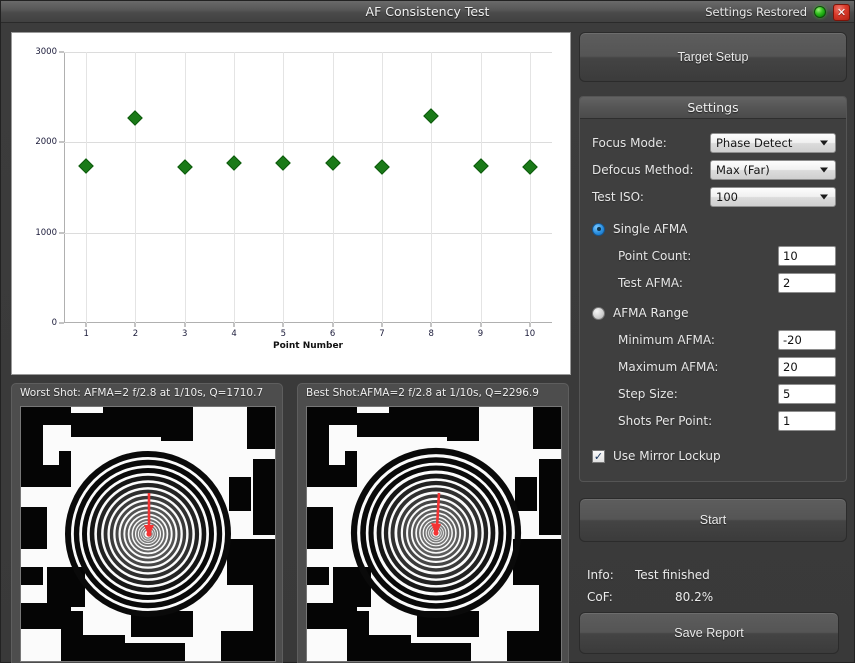 This screenshot has height=663, width=855. What do you see at coordinates (713, 520) in the screenshot?
I see `start-button: Start` at bounding box center [713, 520].